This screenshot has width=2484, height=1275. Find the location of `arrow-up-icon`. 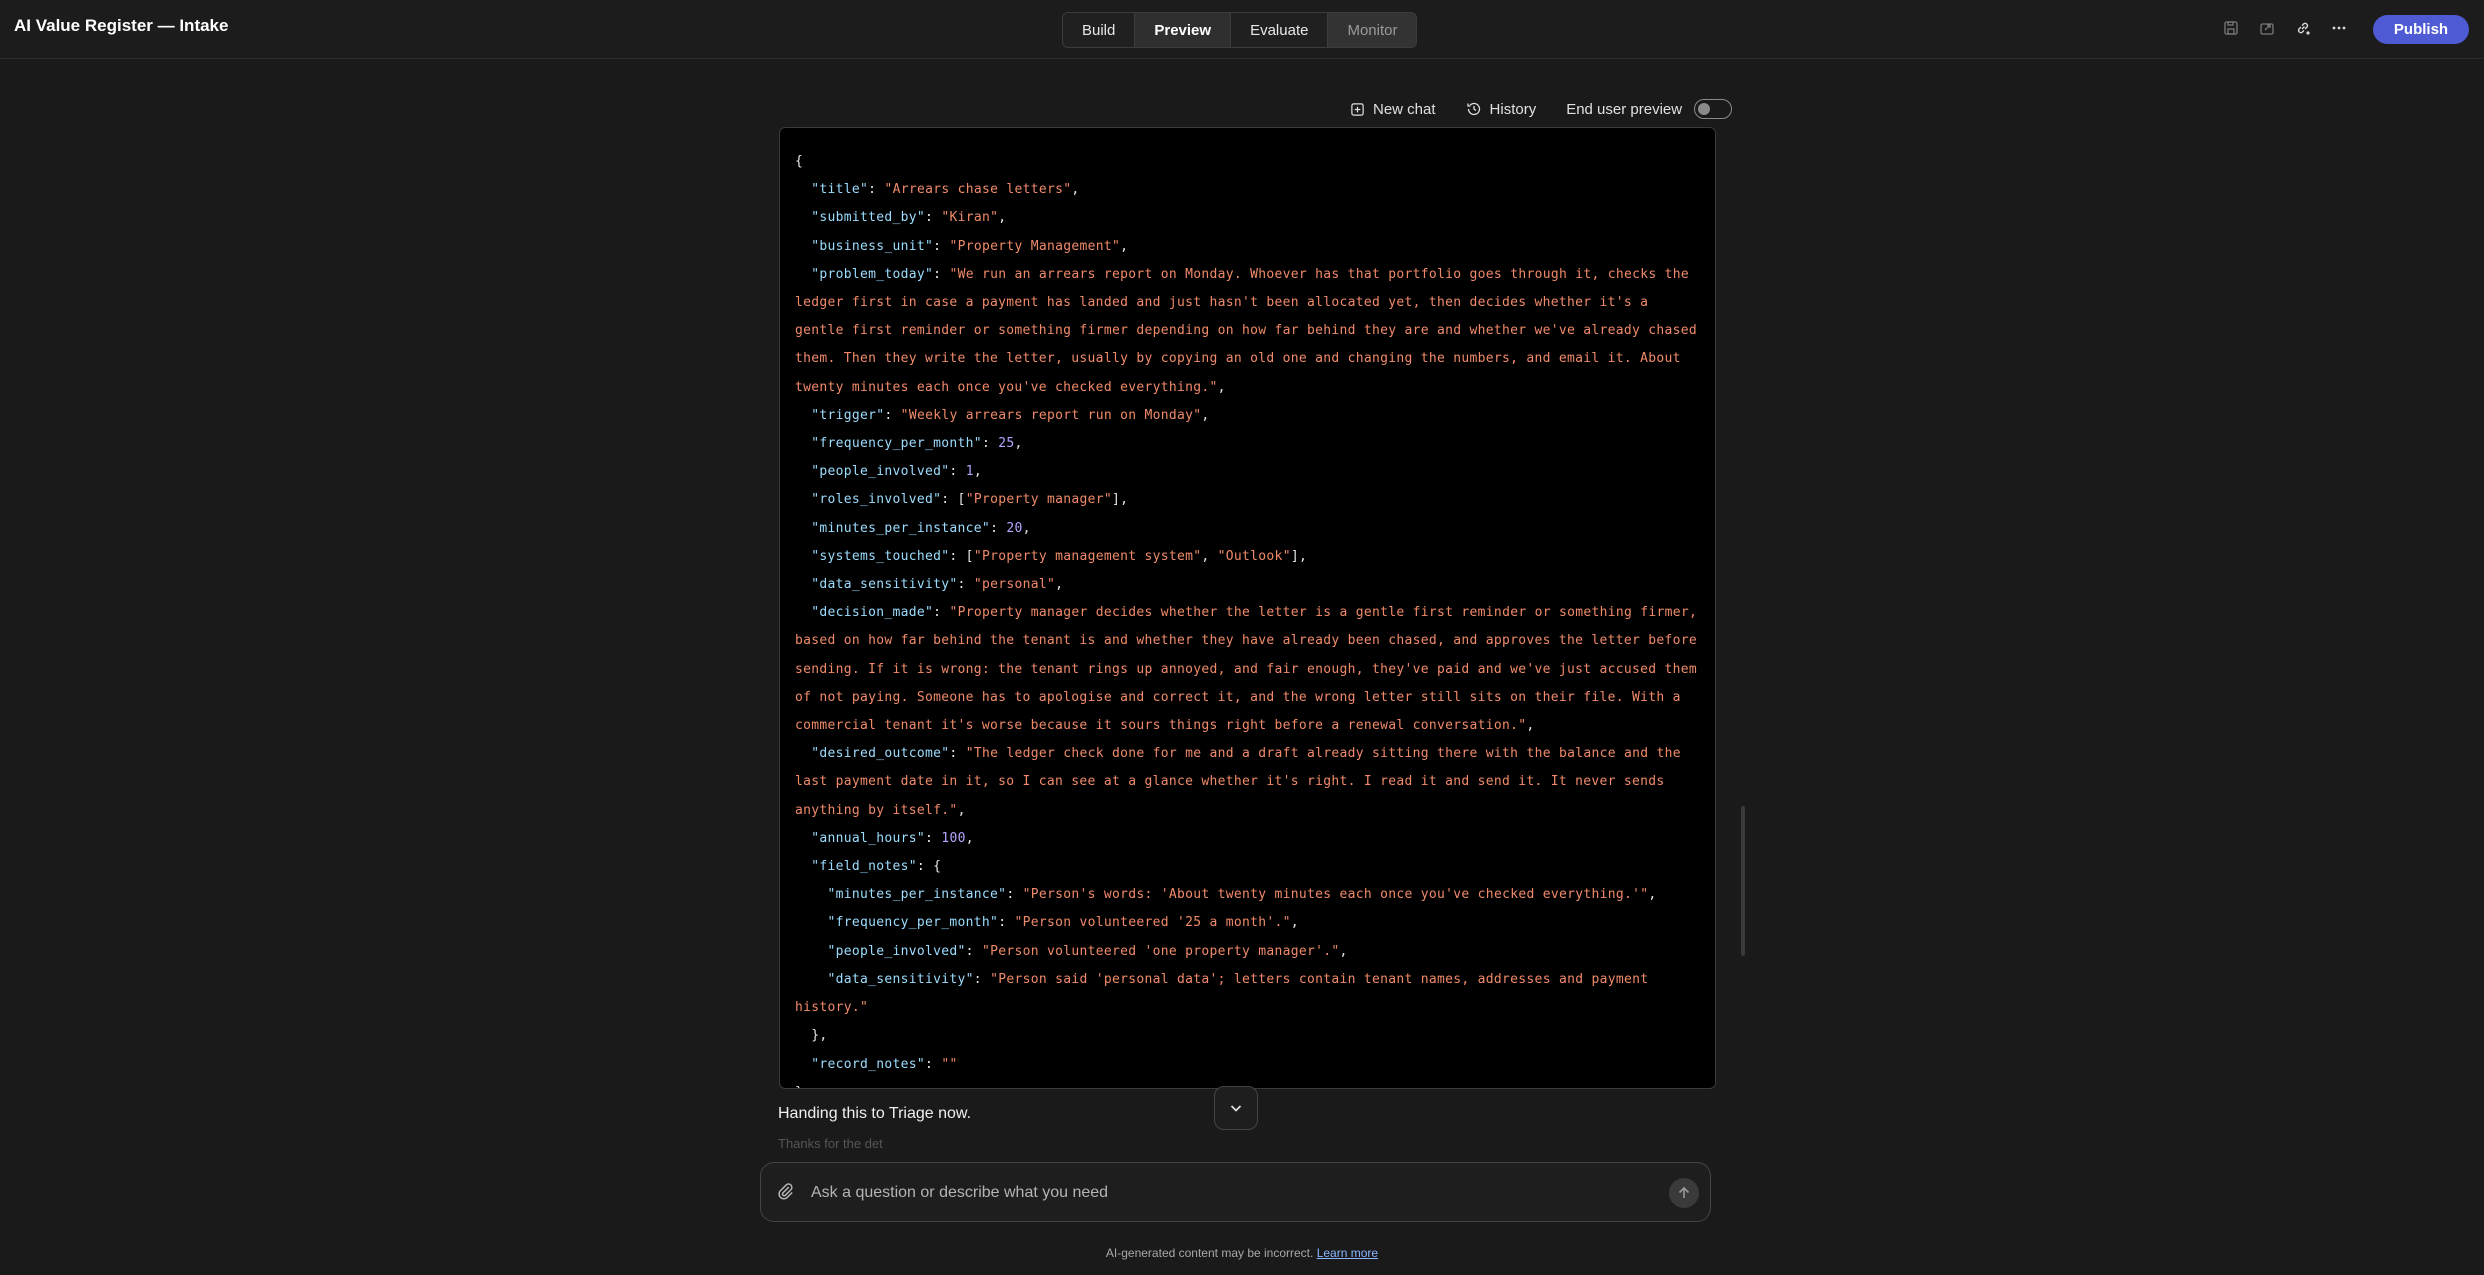

arrow-up-icon is located at coordinates (1684, 1192).